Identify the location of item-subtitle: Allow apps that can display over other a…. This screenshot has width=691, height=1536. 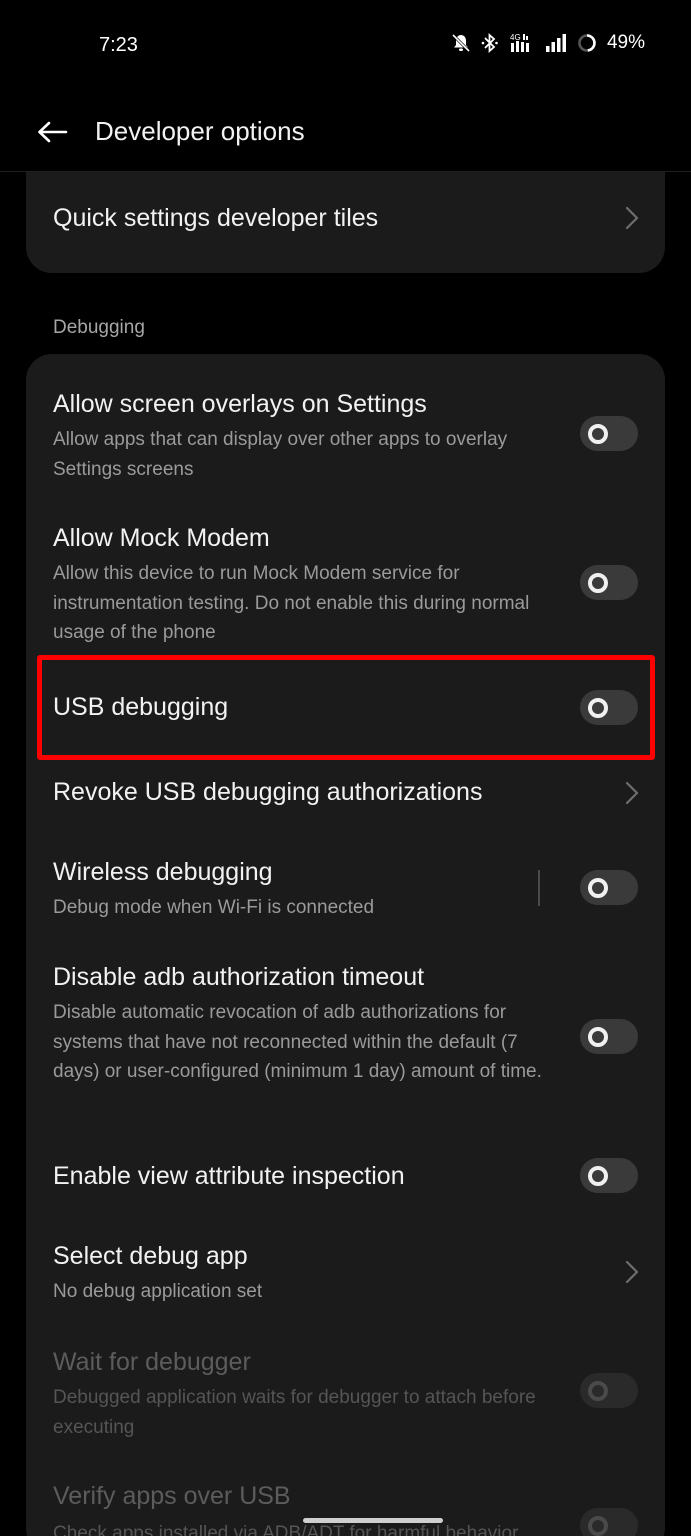
(280, 454).